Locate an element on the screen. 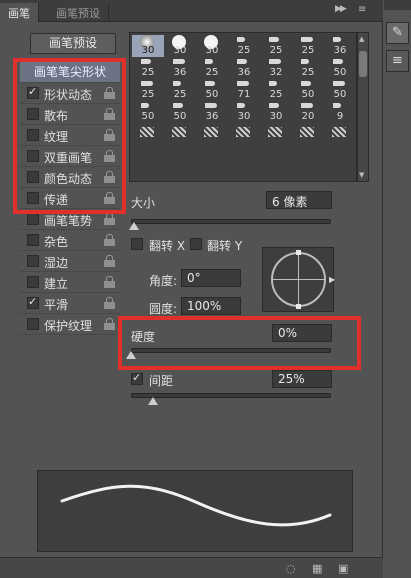 The width and height of the screenshot is (411, 578). option-label: 平滑 is located at coordinates (56, 305).